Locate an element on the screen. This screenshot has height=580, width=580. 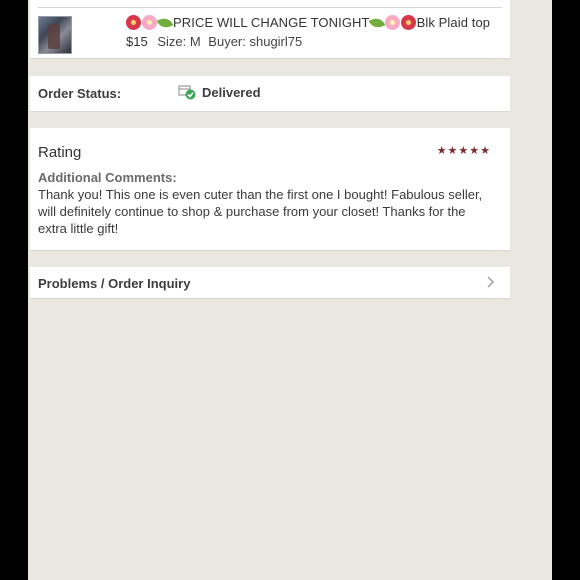
item-meta: $15 Size: M Buyer: shugirl75 is located at coordinates (214, 41).